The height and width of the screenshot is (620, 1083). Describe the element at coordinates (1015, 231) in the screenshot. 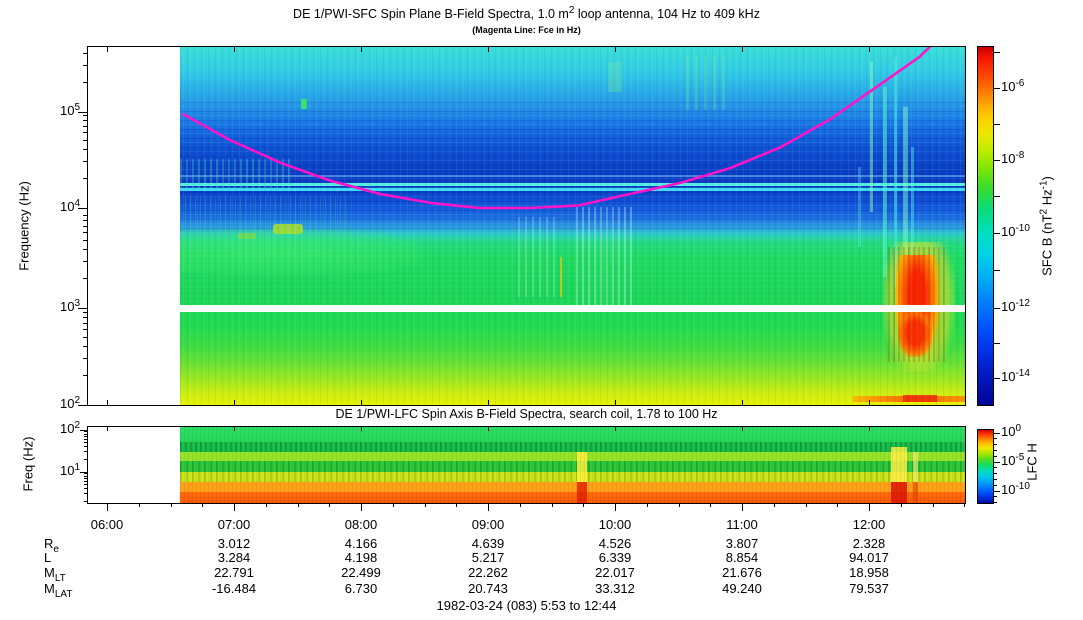

I see `sfc-colorbar-tick-label: 10-10` at that location.